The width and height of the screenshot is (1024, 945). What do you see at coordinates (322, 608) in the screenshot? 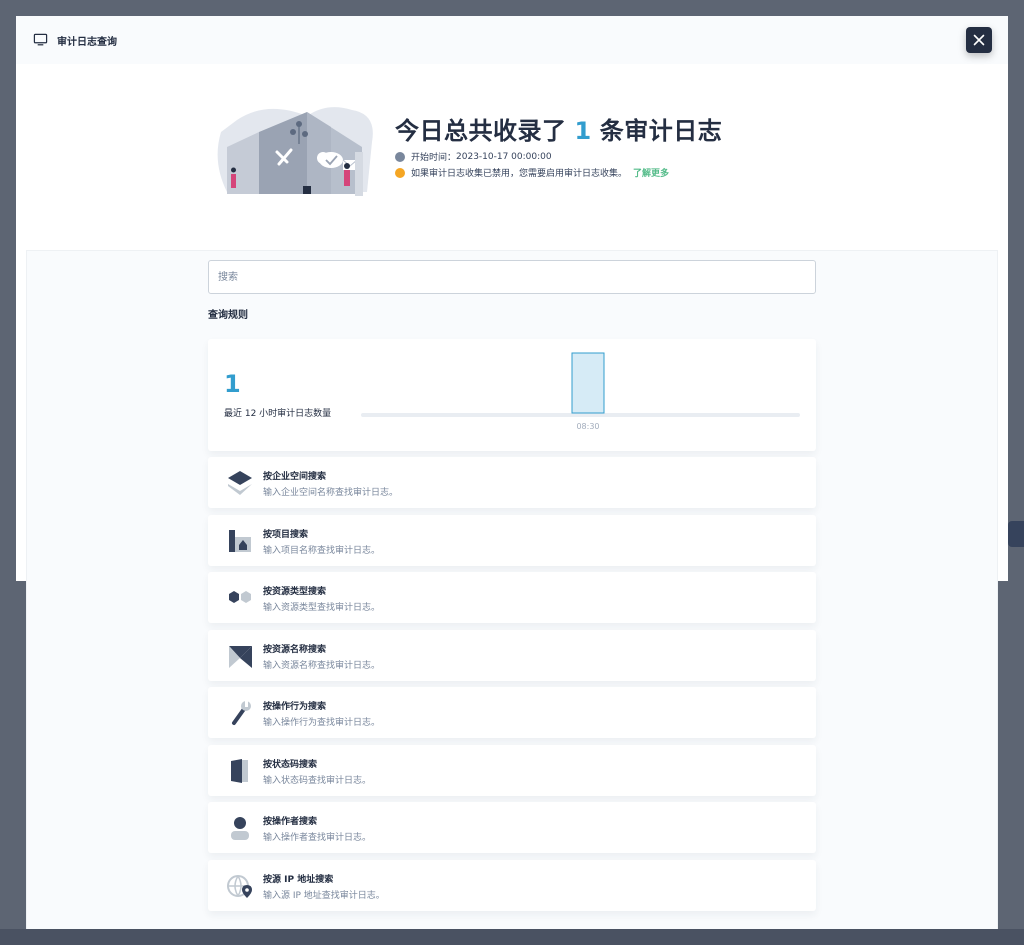
I see `rule-description: 输入资源类型查找审计日志。` at bounding box center [322, 608].